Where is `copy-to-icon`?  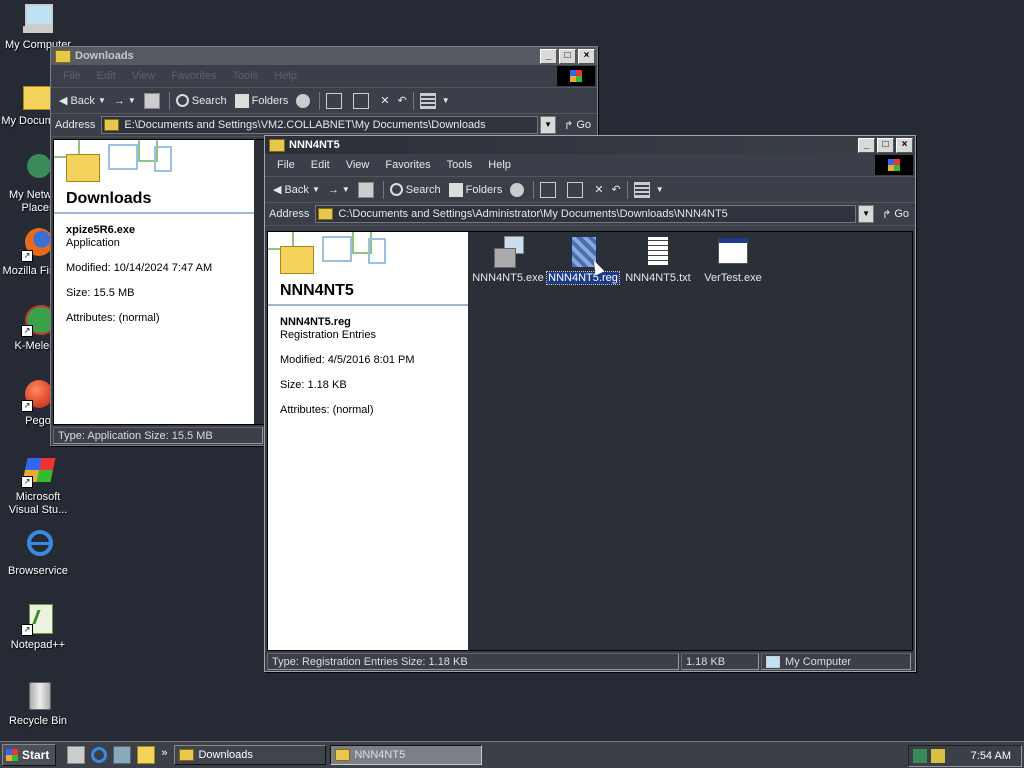
copy-to-icon is located at coordinates (361, 100).